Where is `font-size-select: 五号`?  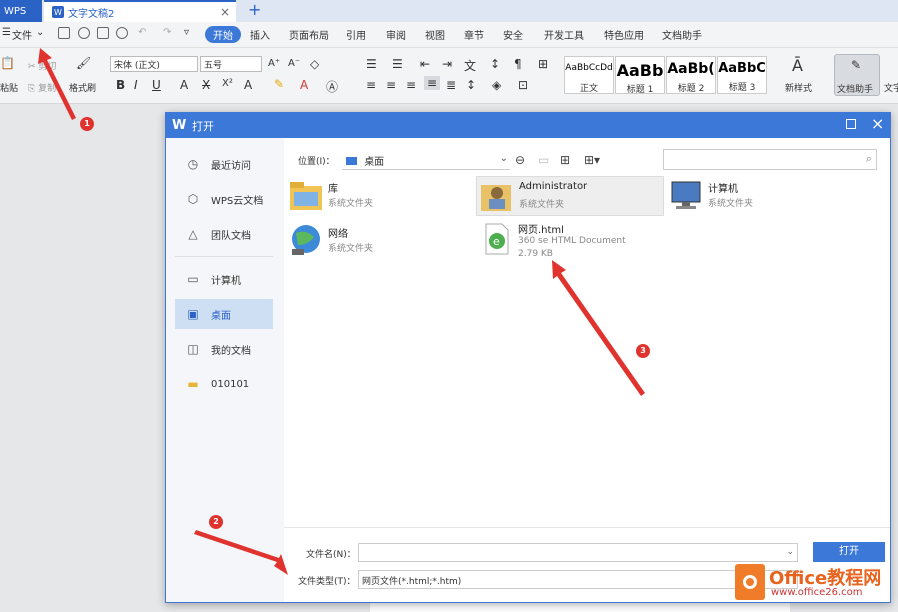
font-size-select: 五号 is located at coordinates (231, 64).